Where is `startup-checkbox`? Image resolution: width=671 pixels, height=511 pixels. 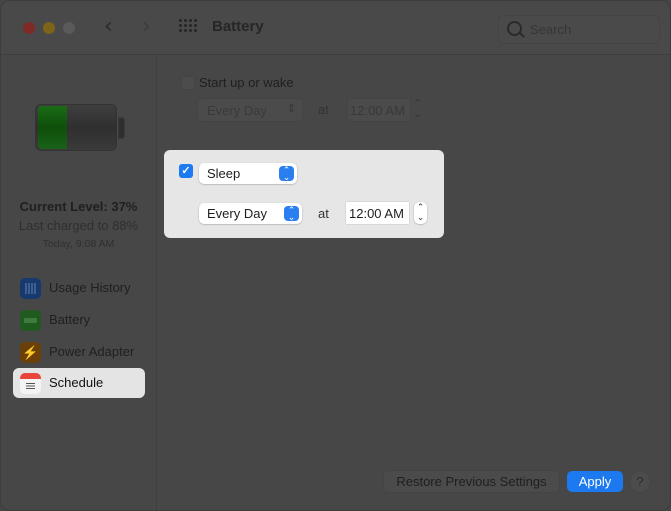
startup-checkbox is located at coordinates (188, 83).